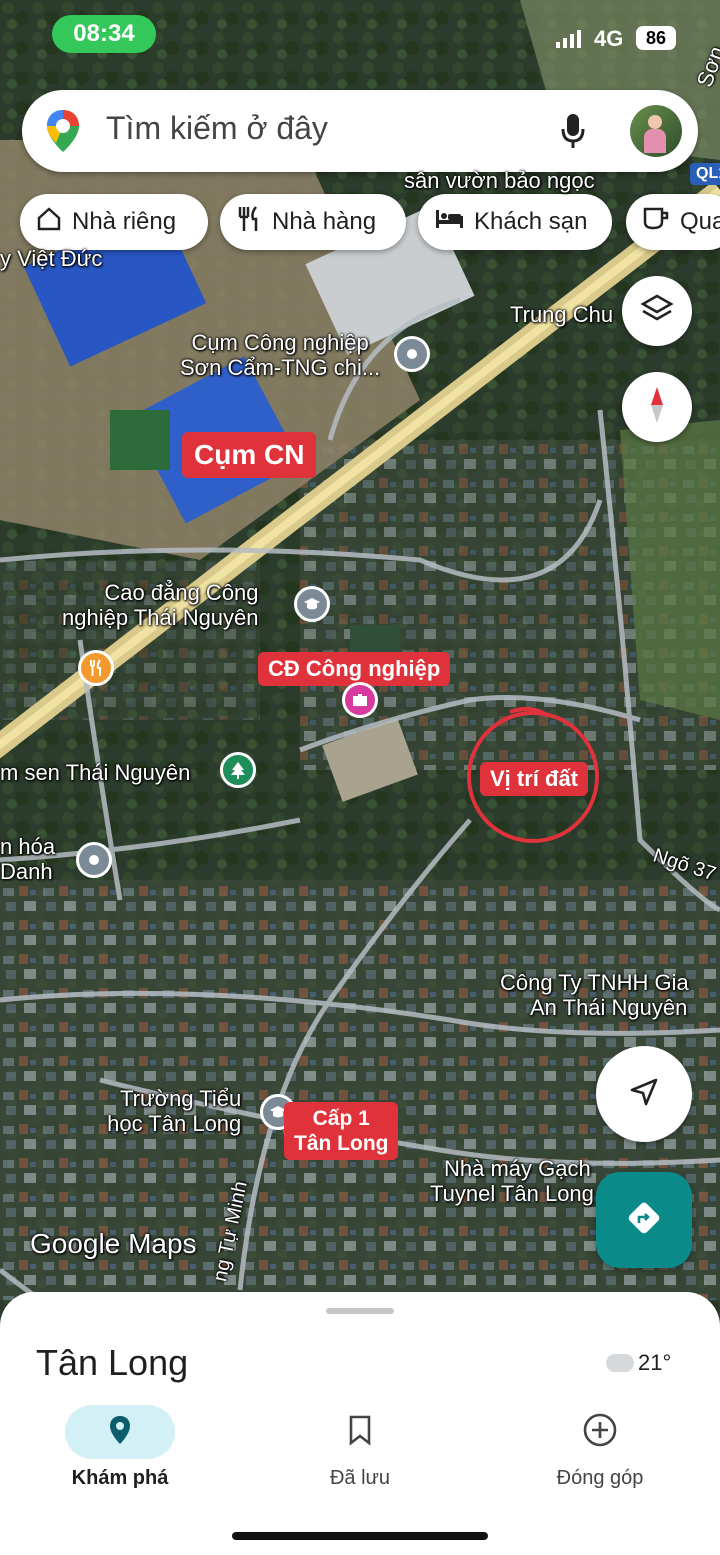 The image size is (720, 1555). I want to click on microphone-icon, so click(573, 133).